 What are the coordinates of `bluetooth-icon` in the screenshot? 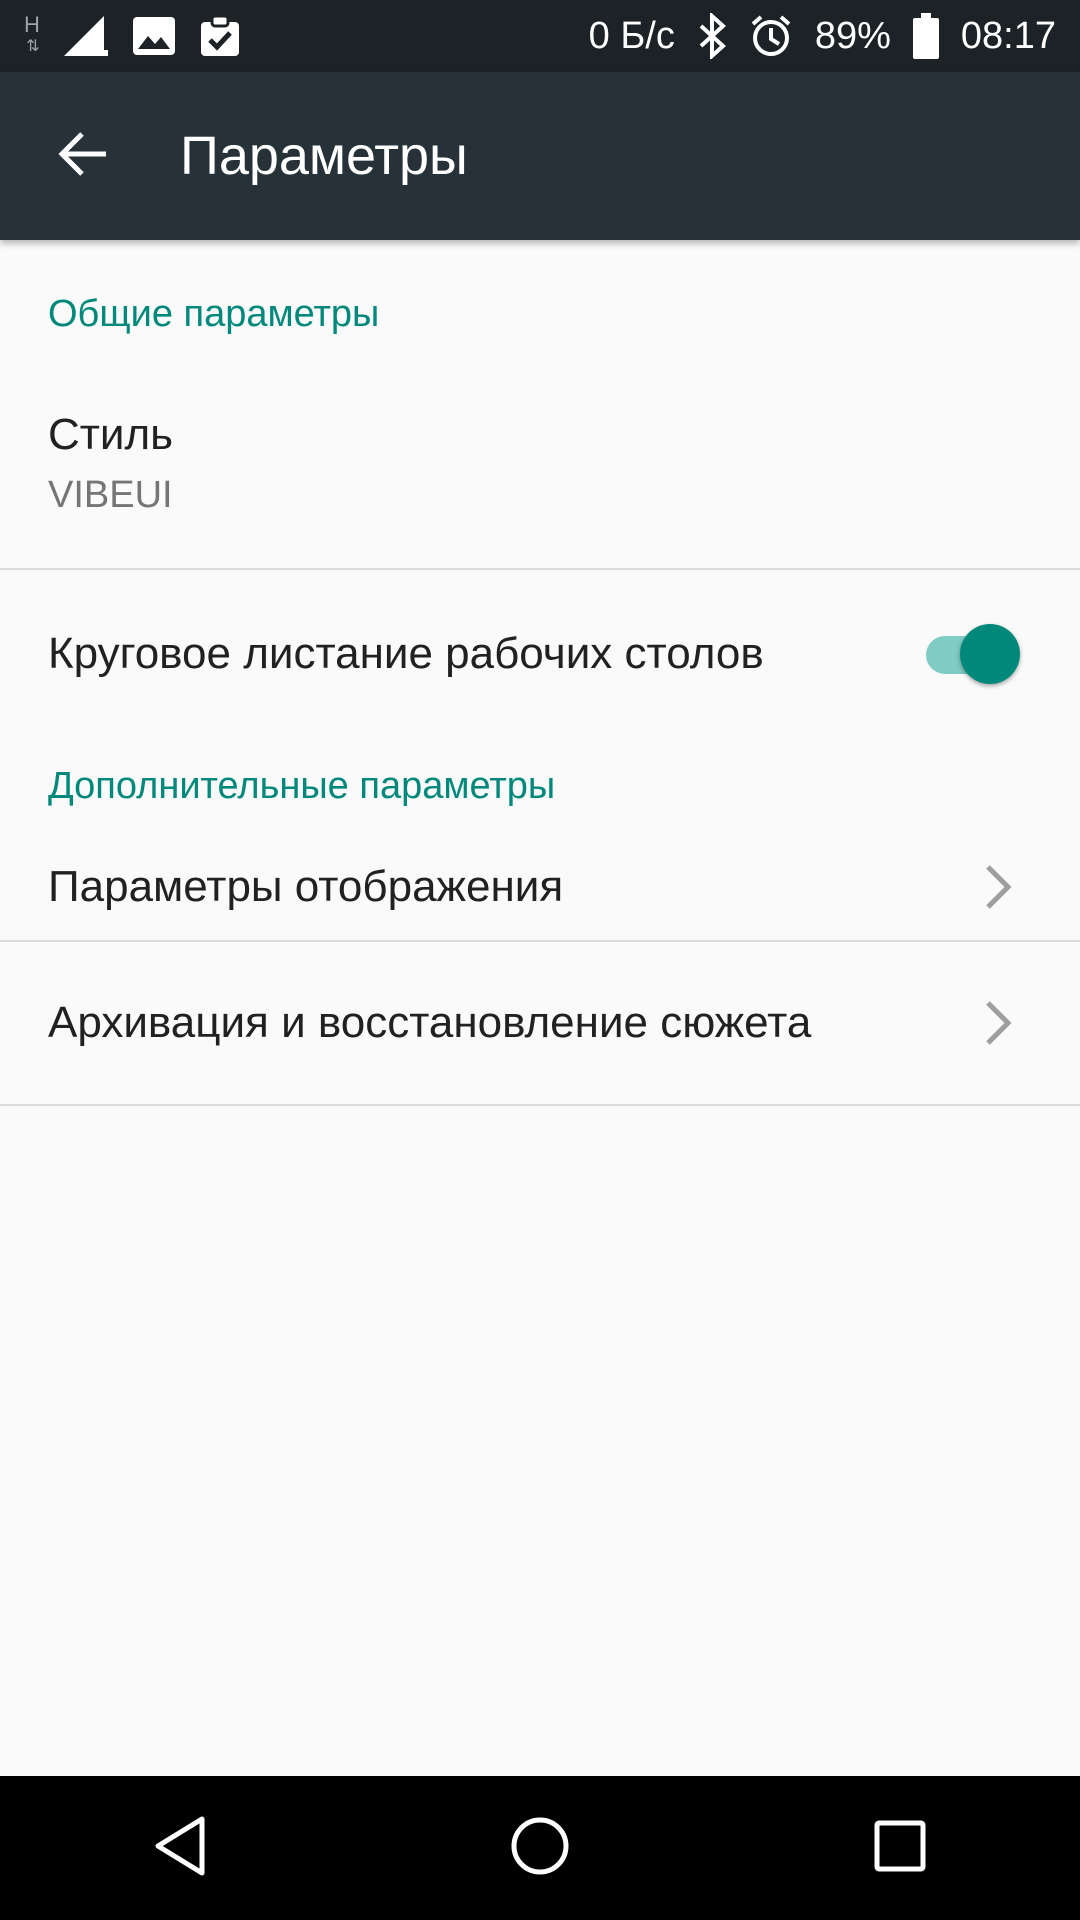 It's located at (712, 36).